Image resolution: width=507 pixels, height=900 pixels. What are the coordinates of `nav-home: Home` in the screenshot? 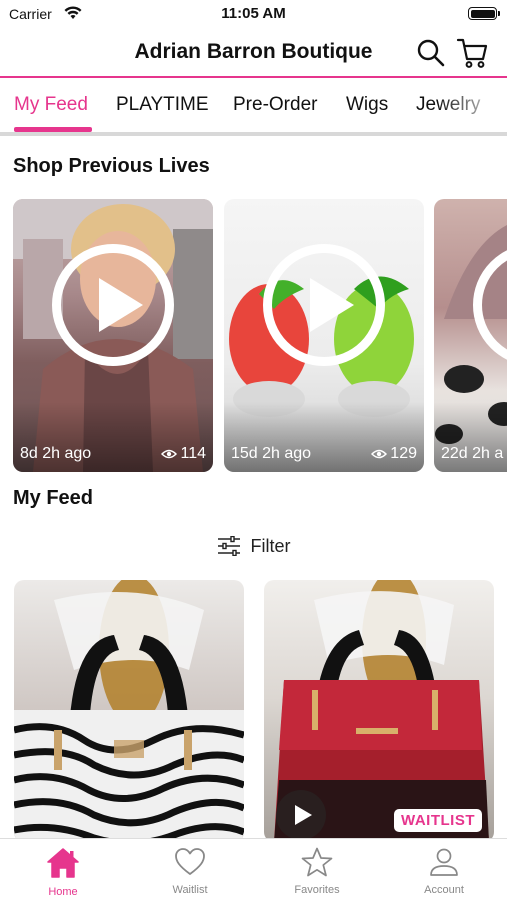 It's located at (63, 872).